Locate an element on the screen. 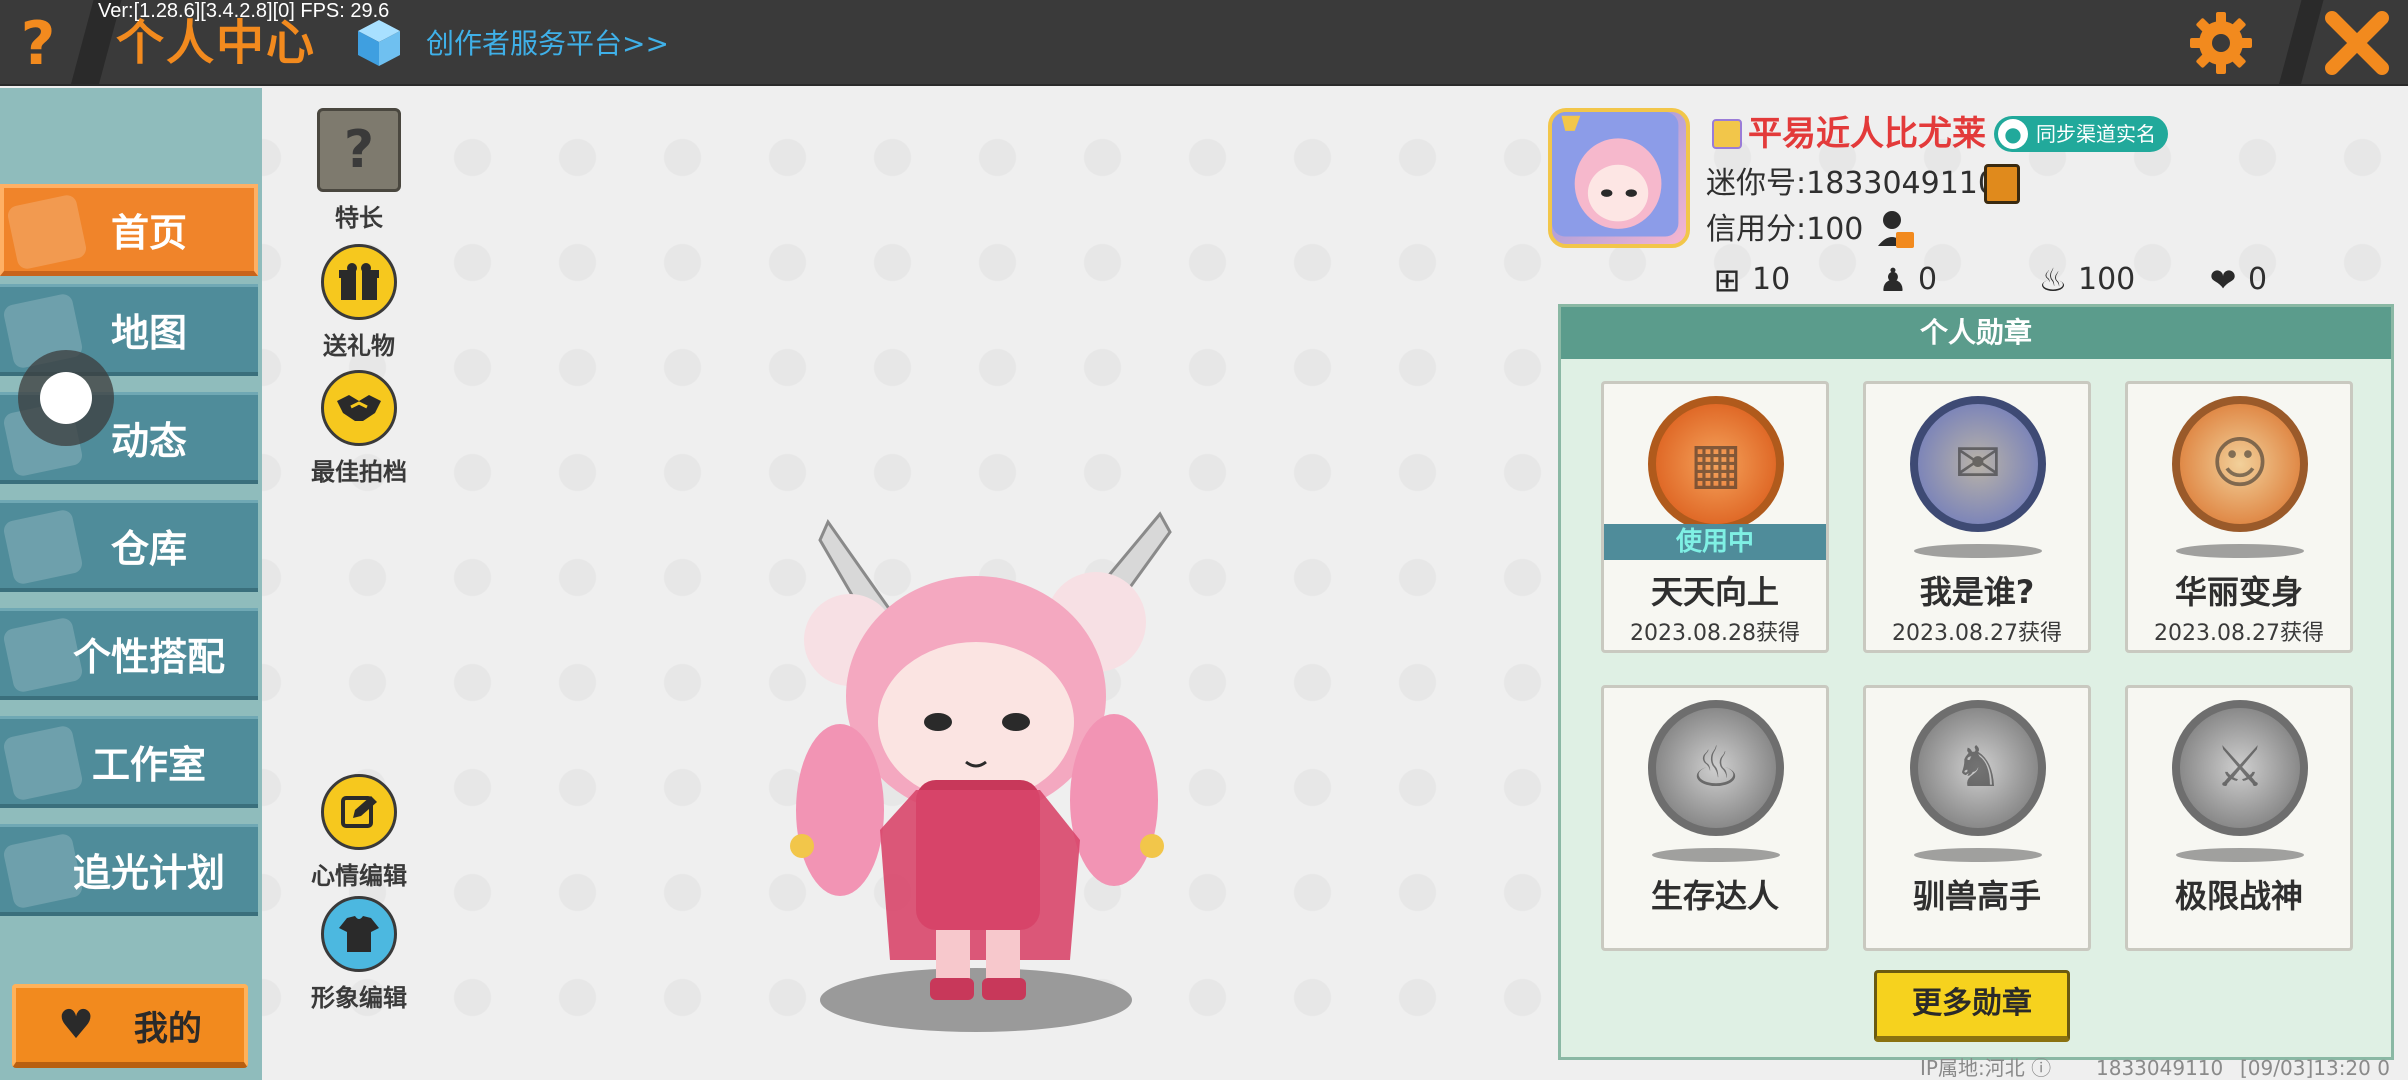 This screenshot has width=2408, height=1080. boss-glyph: ⚔ is located at coordinates (2240, 767).